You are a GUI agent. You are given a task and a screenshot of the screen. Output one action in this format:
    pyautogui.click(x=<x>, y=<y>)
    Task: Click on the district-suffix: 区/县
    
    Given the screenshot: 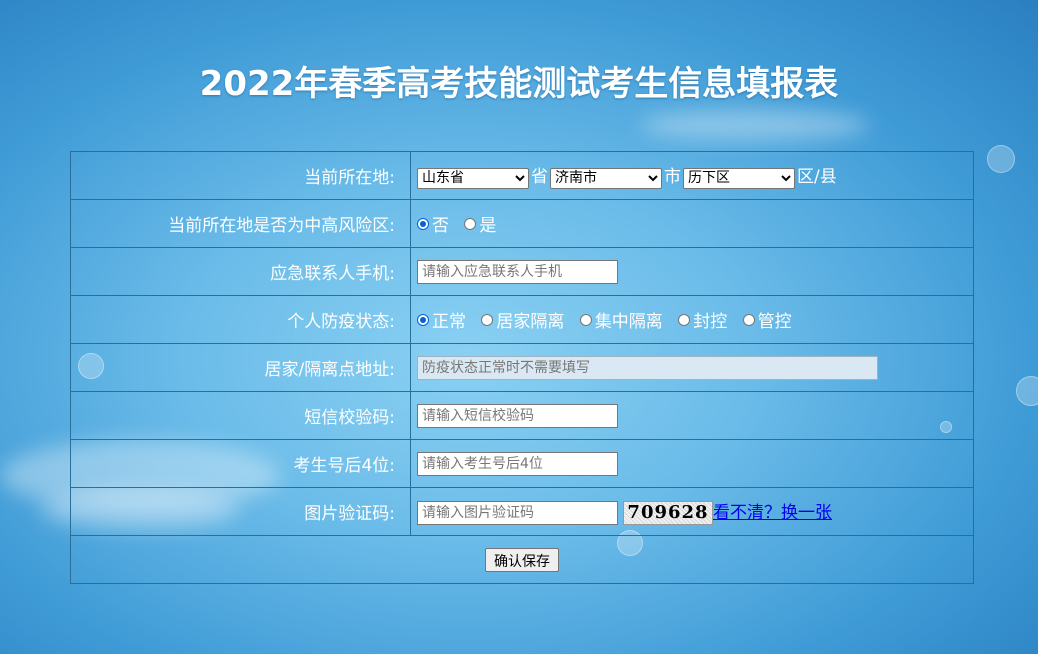 What is the action you would take?
    pyautogui.click(x=817, y=177)
    